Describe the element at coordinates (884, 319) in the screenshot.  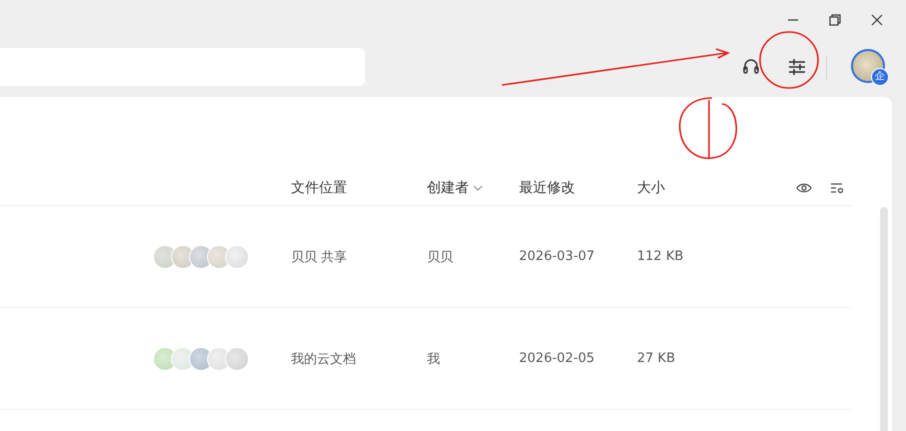
I see `scrollbar` at that location.